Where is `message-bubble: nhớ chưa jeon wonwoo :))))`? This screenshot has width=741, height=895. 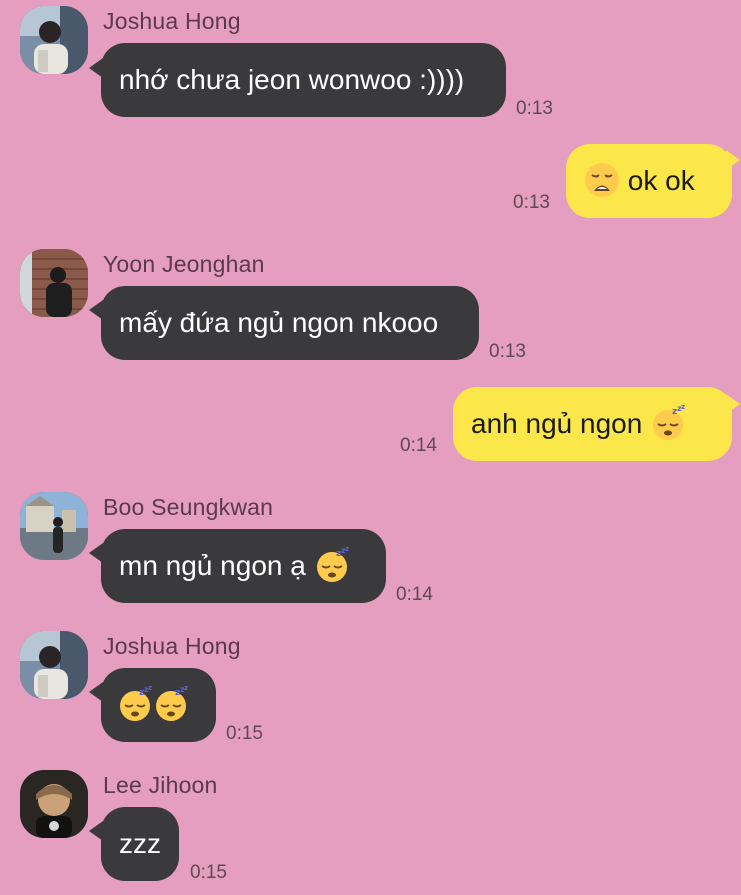 message-bubble: nhớ chưa jeon wonwoo :)))) is located at coordinates (303, 80).